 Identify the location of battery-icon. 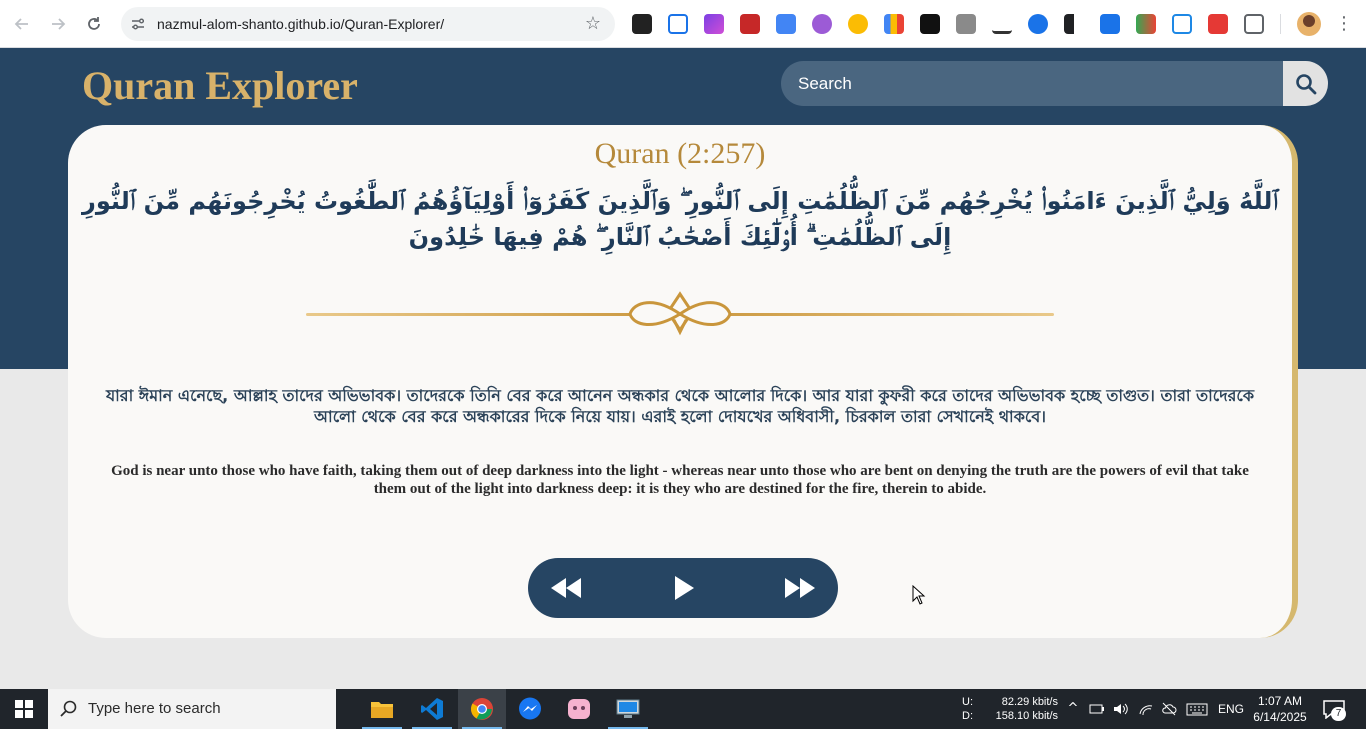
(1097, 709).